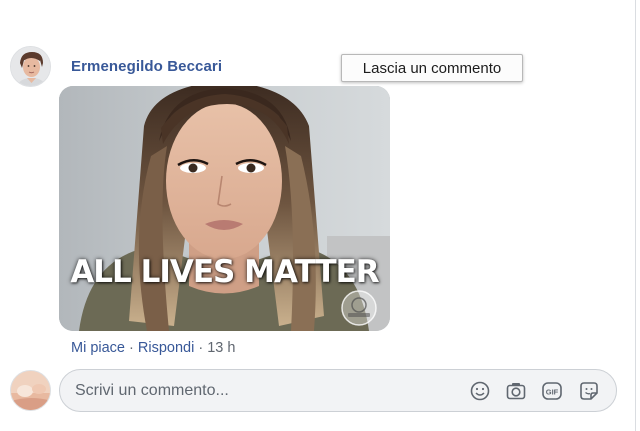 The width and height of the screenshot is (640, 431). I want to click on emoji-icon, so click(480, 391).